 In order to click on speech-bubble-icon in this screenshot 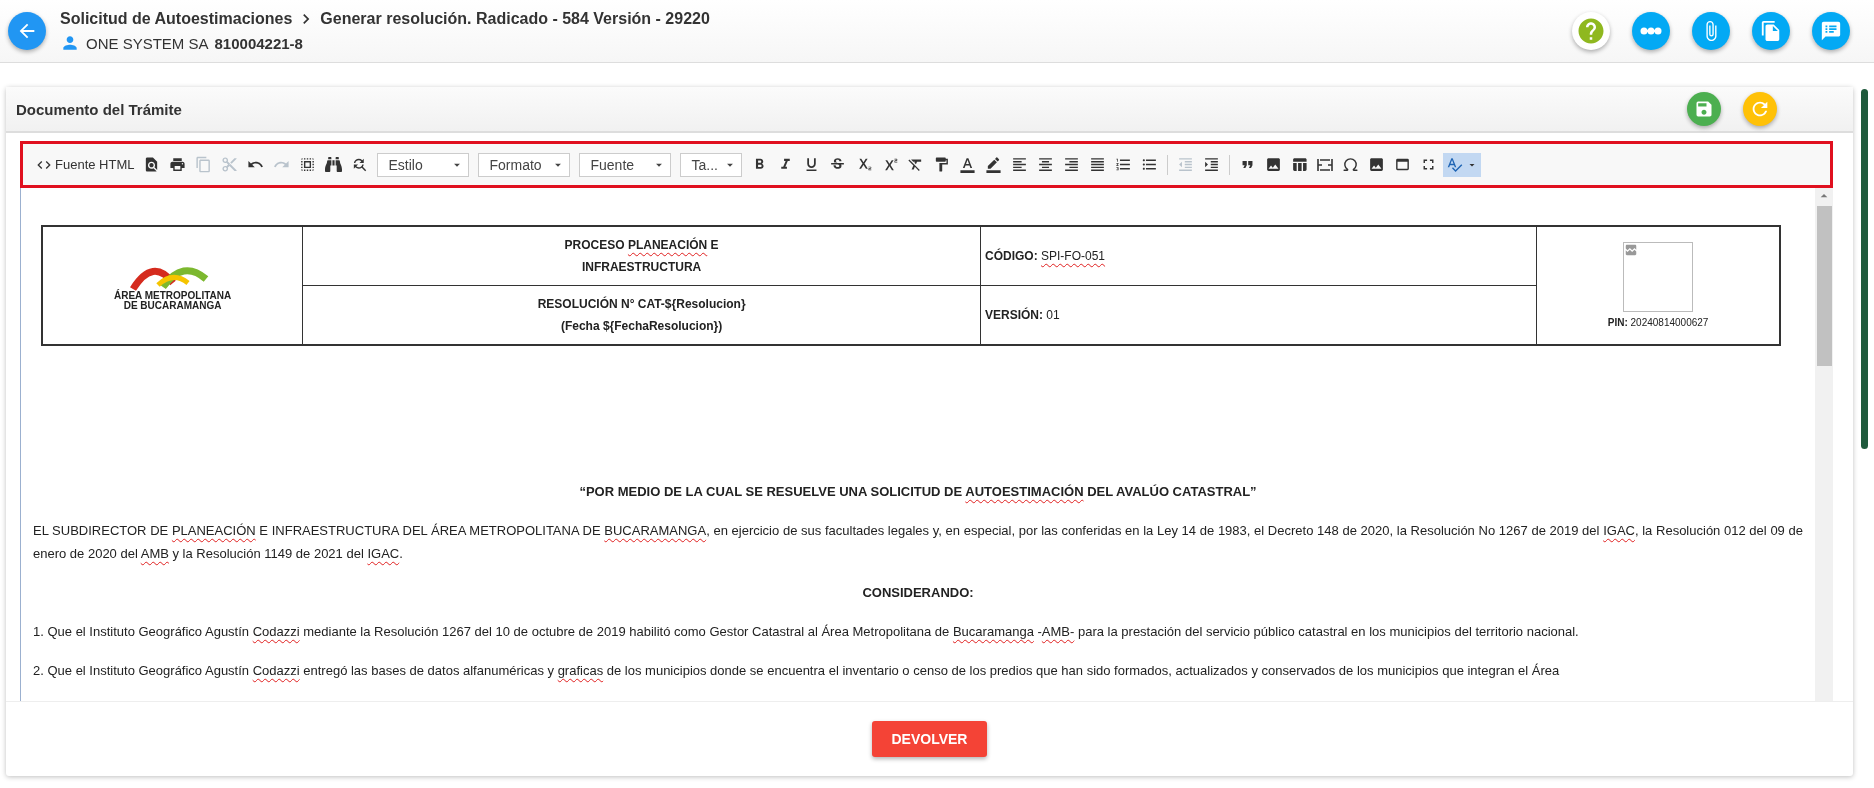, I will do `click(1831, 31)`.